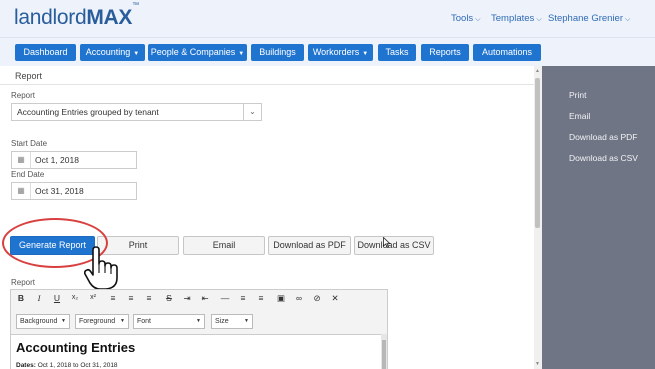 The image size is (655, 369). Describe the element at coordinates (108, 52) in the screenshot. I see `nav-accounting-label: Accounting` at that location.